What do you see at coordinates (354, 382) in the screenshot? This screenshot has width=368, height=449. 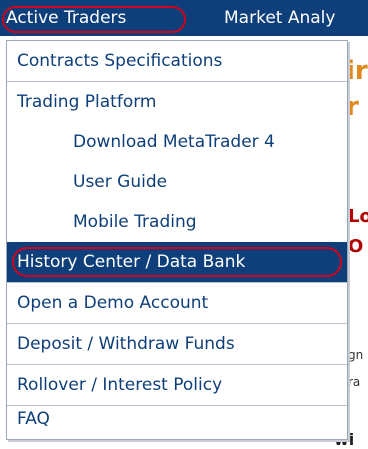 I see `background-text-fragment: ra` at bounding box center [354, 382].